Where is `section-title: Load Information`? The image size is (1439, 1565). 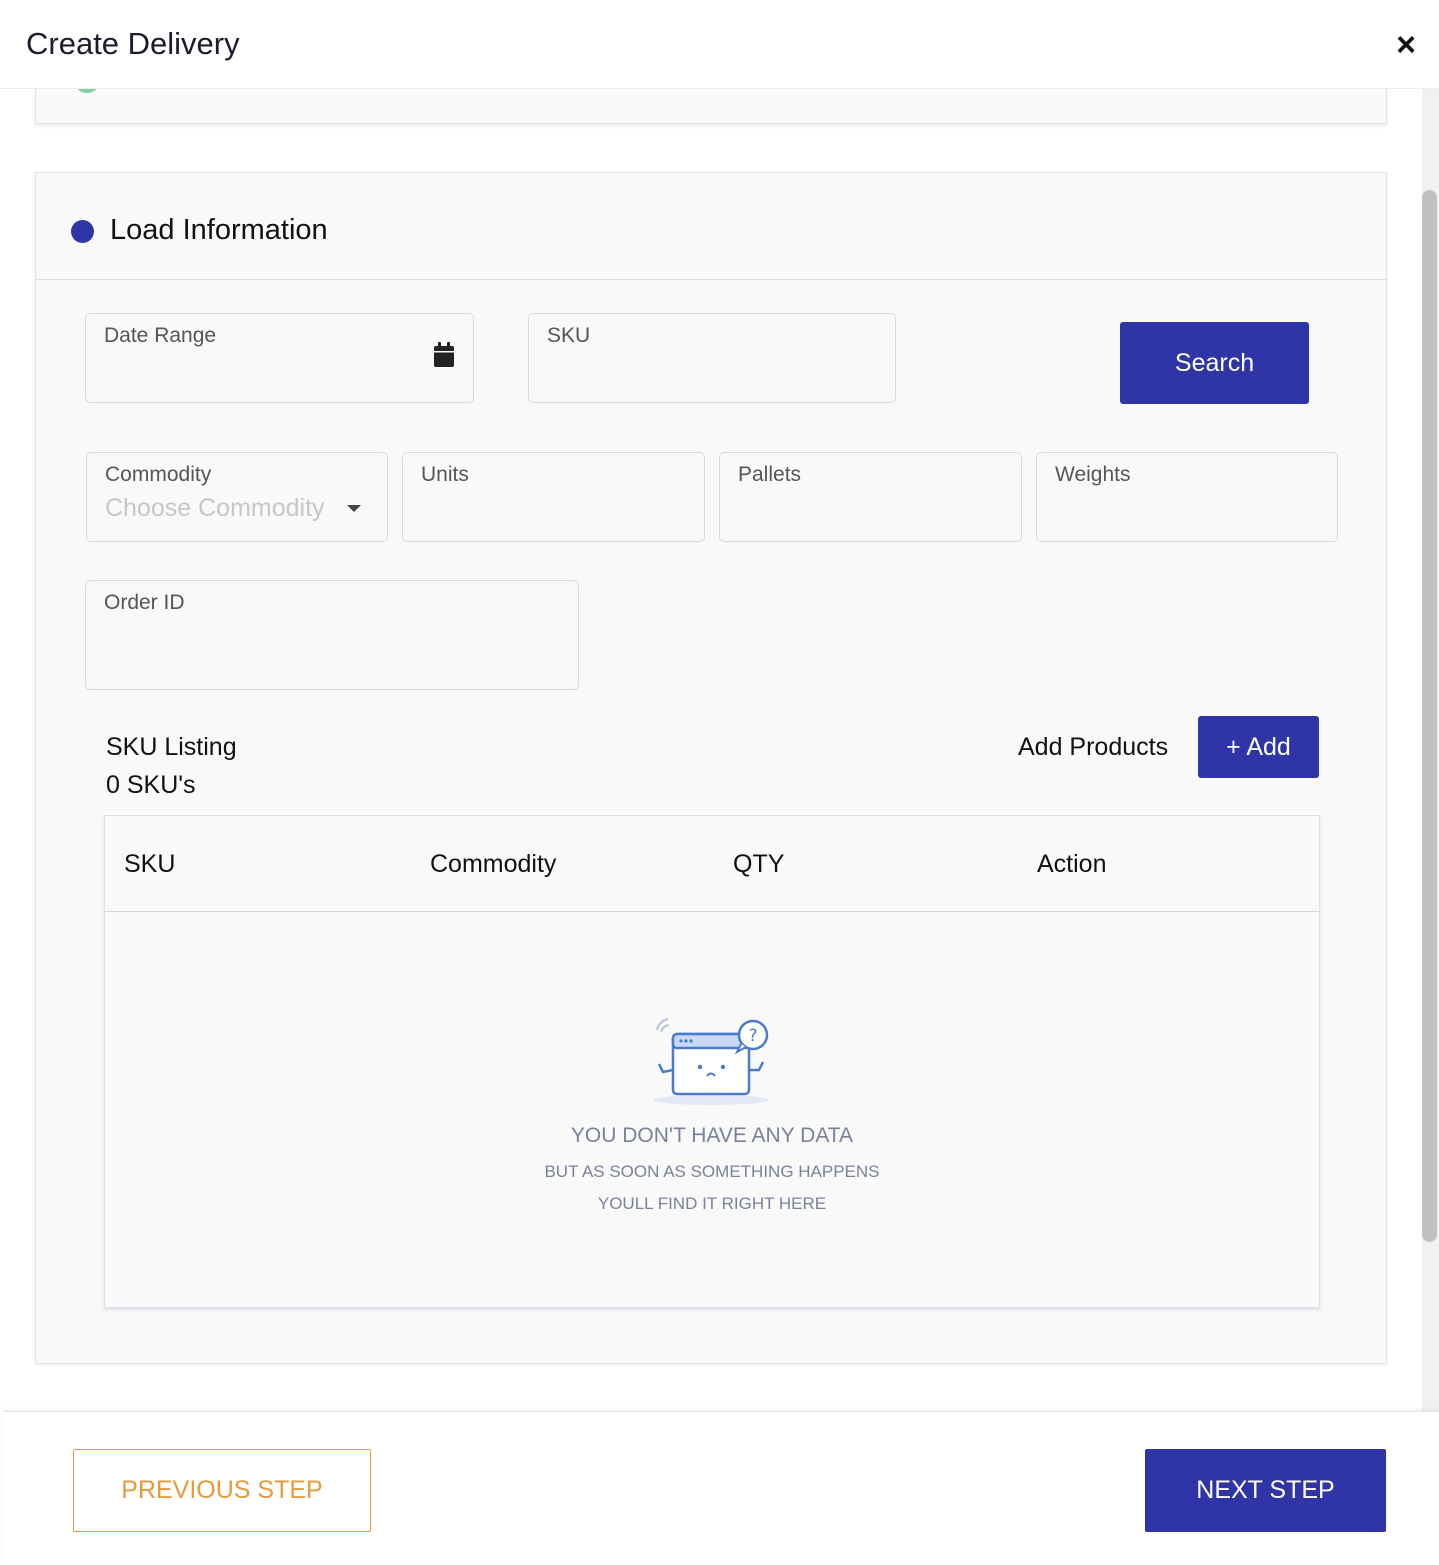
section-title: Load Information is located at coordinates (219, 230).